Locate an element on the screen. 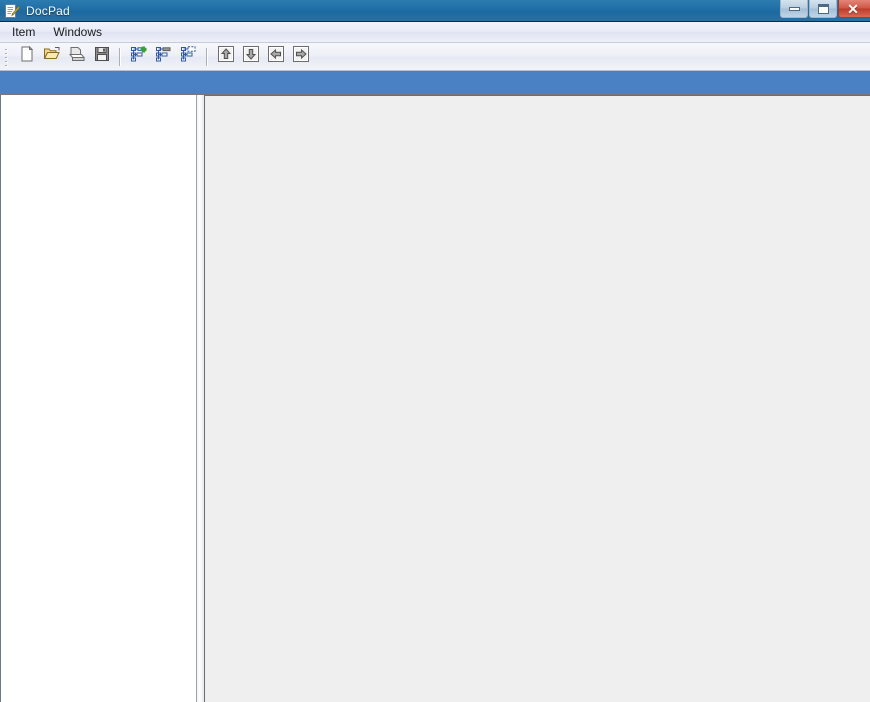  menu-item-item: Item is located at coordinates (24, 32).